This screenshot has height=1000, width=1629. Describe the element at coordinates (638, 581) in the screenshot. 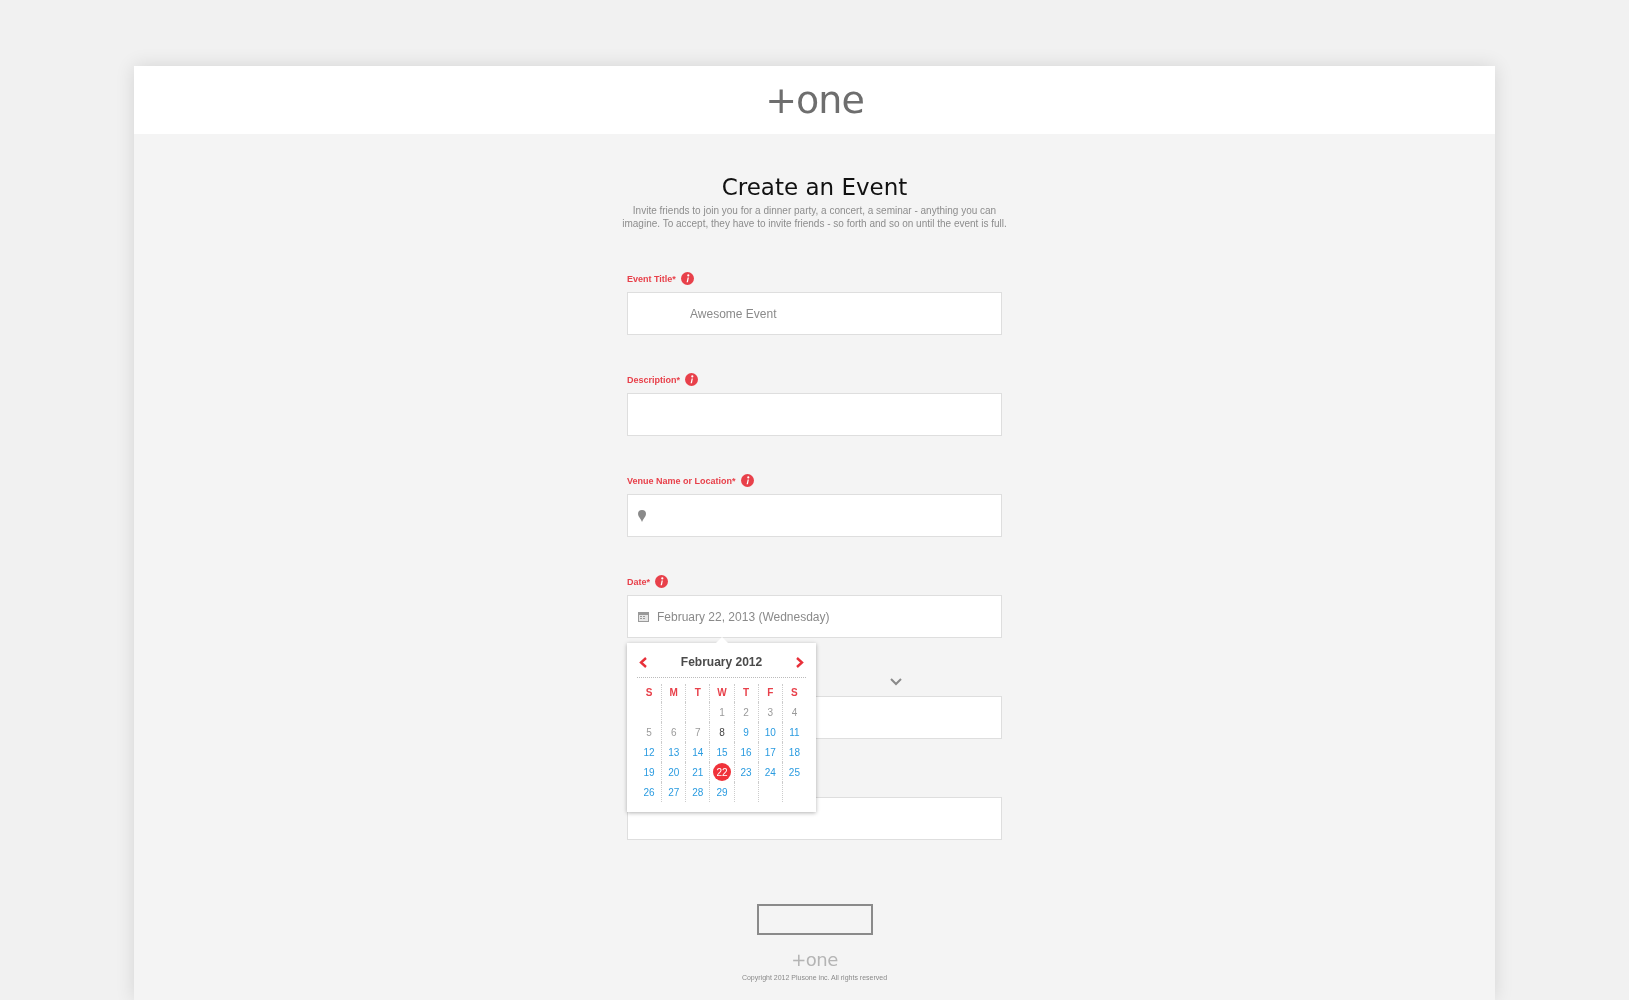

I see `field-label: Date*` at that location.